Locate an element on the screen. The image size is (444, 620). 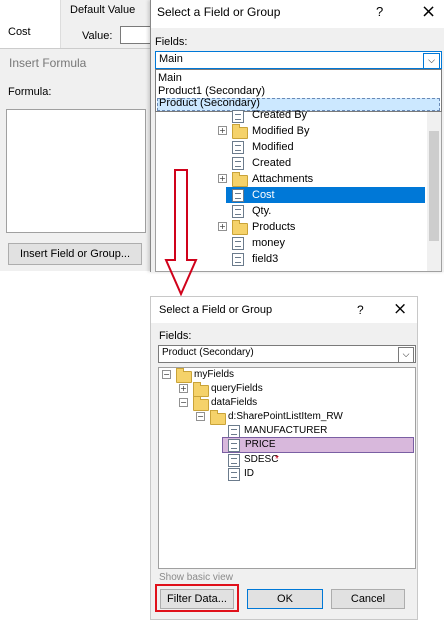
fields-dropdown-value: Main is located at coordinates (171, 59).